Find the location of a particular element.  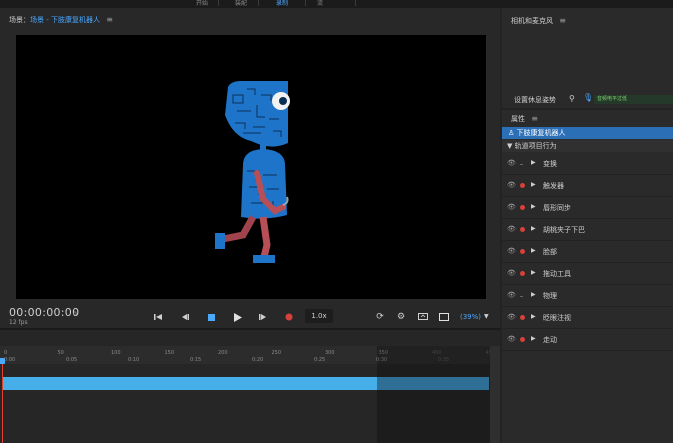

set-rest-pose-button: 设置休息姿势 is located at coordinates (535, 100).